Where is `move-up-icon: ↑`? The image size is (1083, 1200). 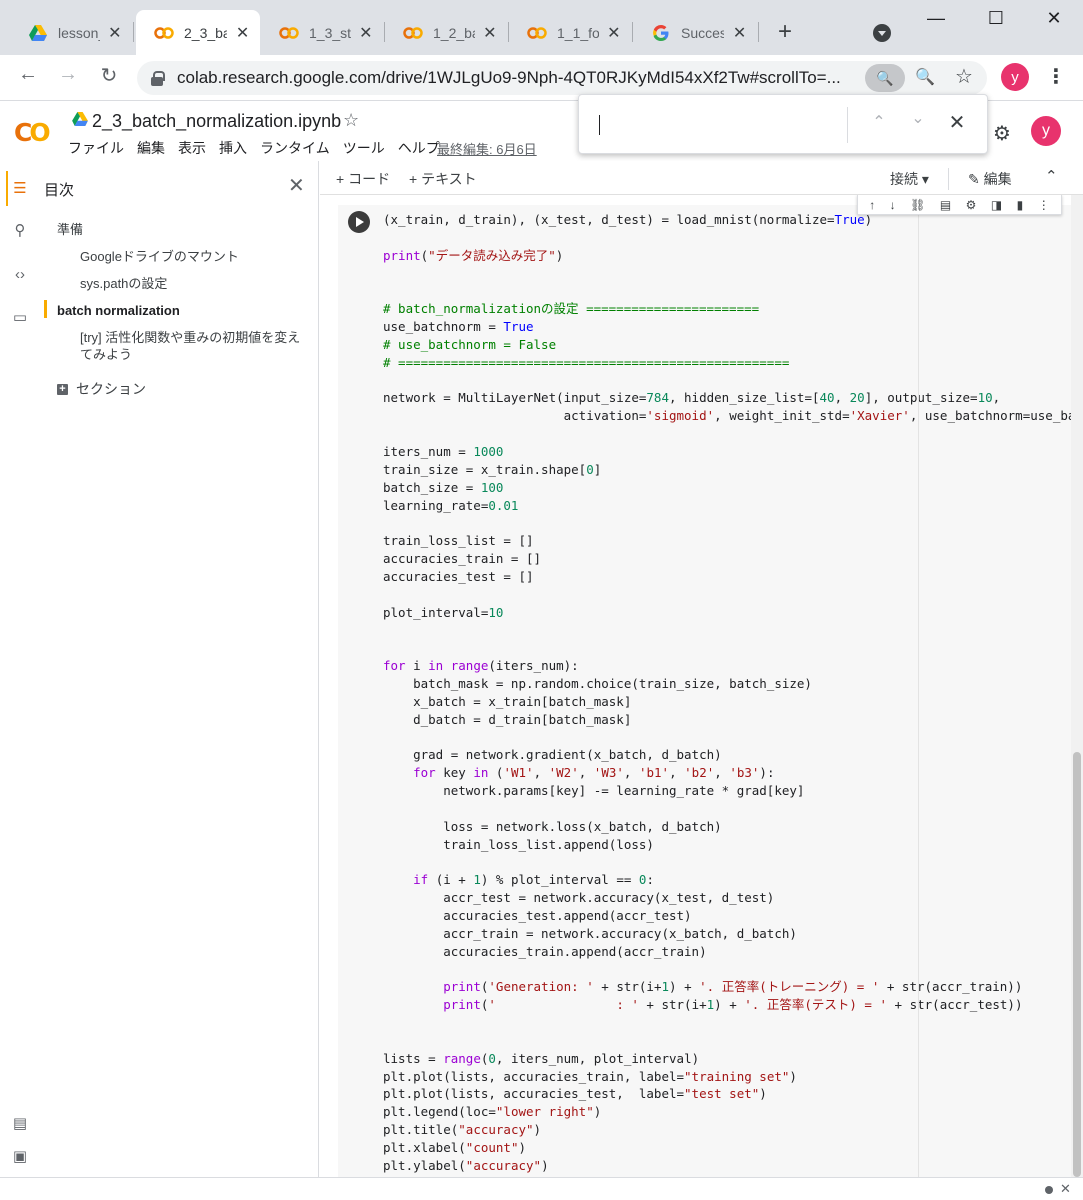
move-up-icon: ↑ is located at coordinates (872, 205).